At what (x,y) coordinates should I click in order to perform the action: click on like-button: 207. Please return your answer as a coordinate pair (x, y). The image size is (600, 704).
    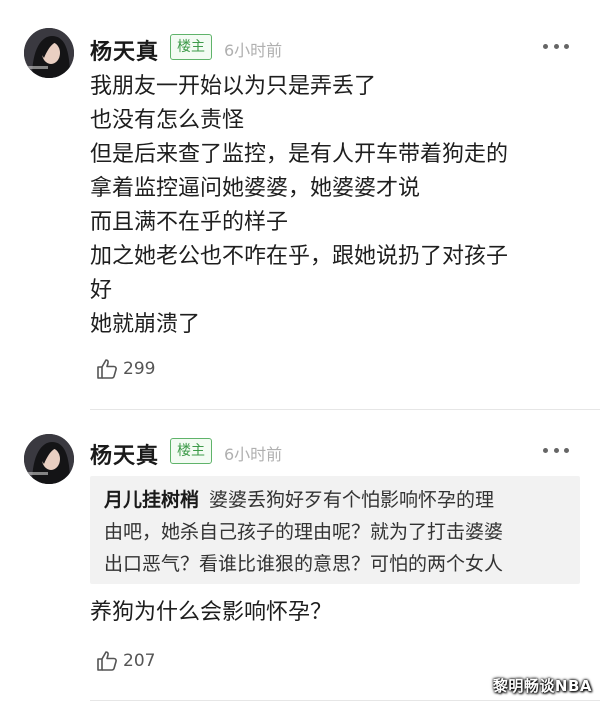
    Looking at the image, I should click on (125, 661).